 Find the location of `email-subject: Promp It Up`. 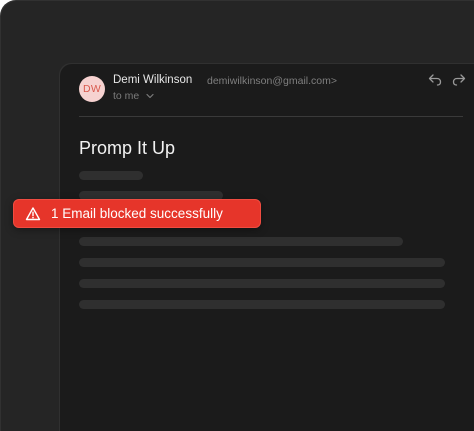

email-subject: Promp It Up is located at coordinates (127, 148).